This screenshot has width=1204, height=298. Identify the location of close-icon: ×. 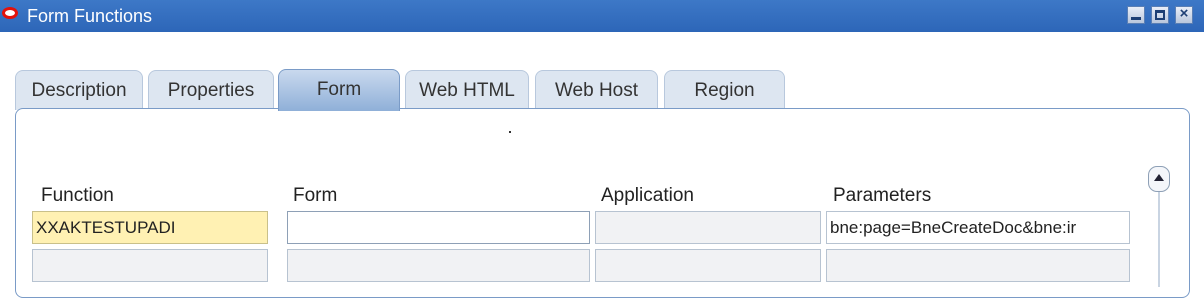
(1184, 13).